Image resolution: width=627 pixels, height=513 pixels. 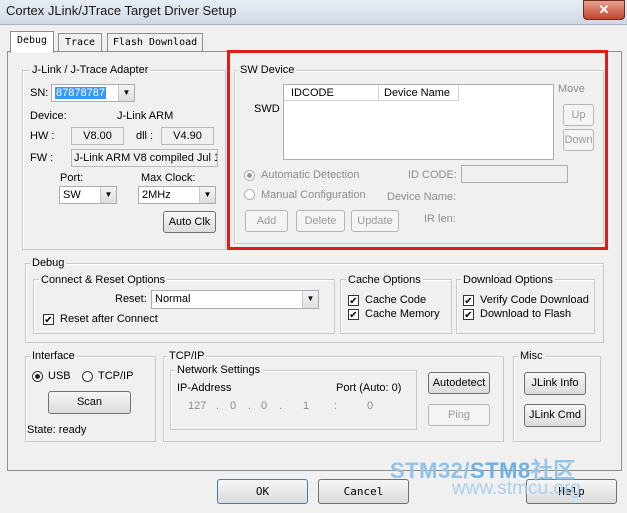 What do you see at coordinates (87, 376) in the screenshot?
I see `tcpip-radio` at bounding box center [87, 376].